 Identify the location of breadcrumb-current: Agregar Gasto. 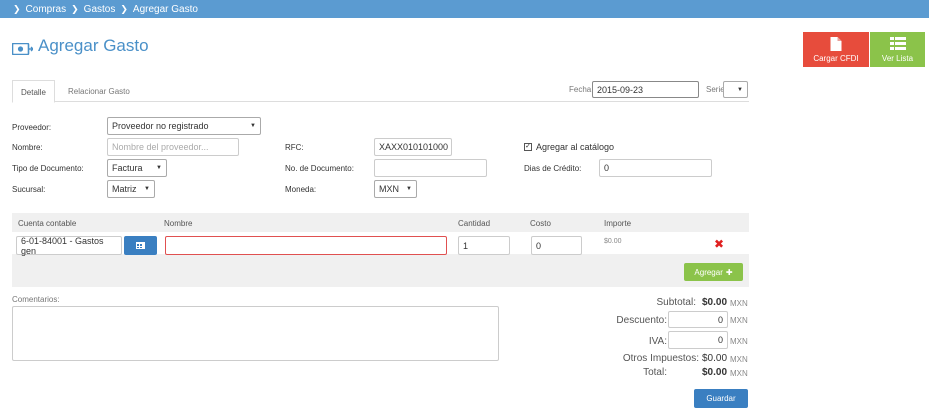
(165, 9).